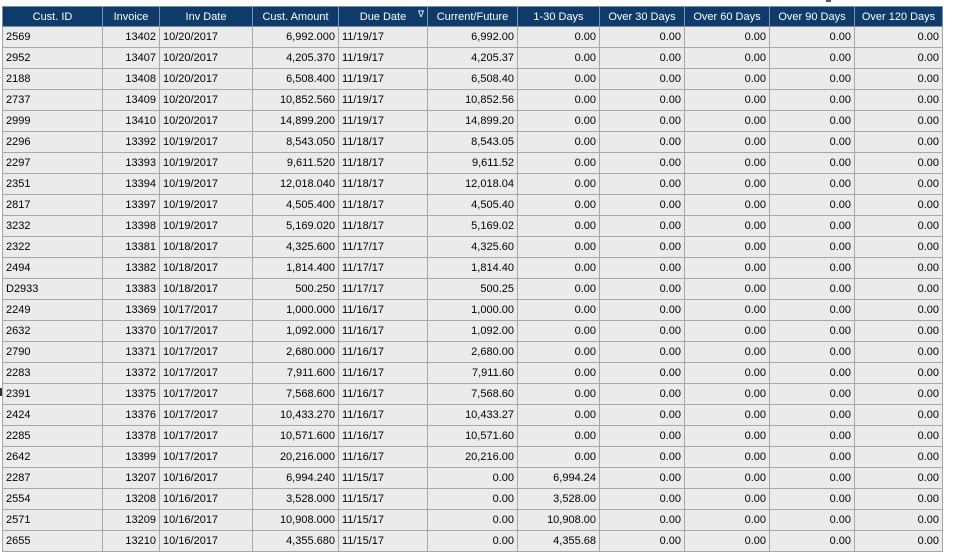 The width and height of the screenshot is (954, 552). What do you see at coordinates (295, 163) in the screenshot?
I see `cell-cust-amount: 9,611.520` at bounding box center [295, 163].